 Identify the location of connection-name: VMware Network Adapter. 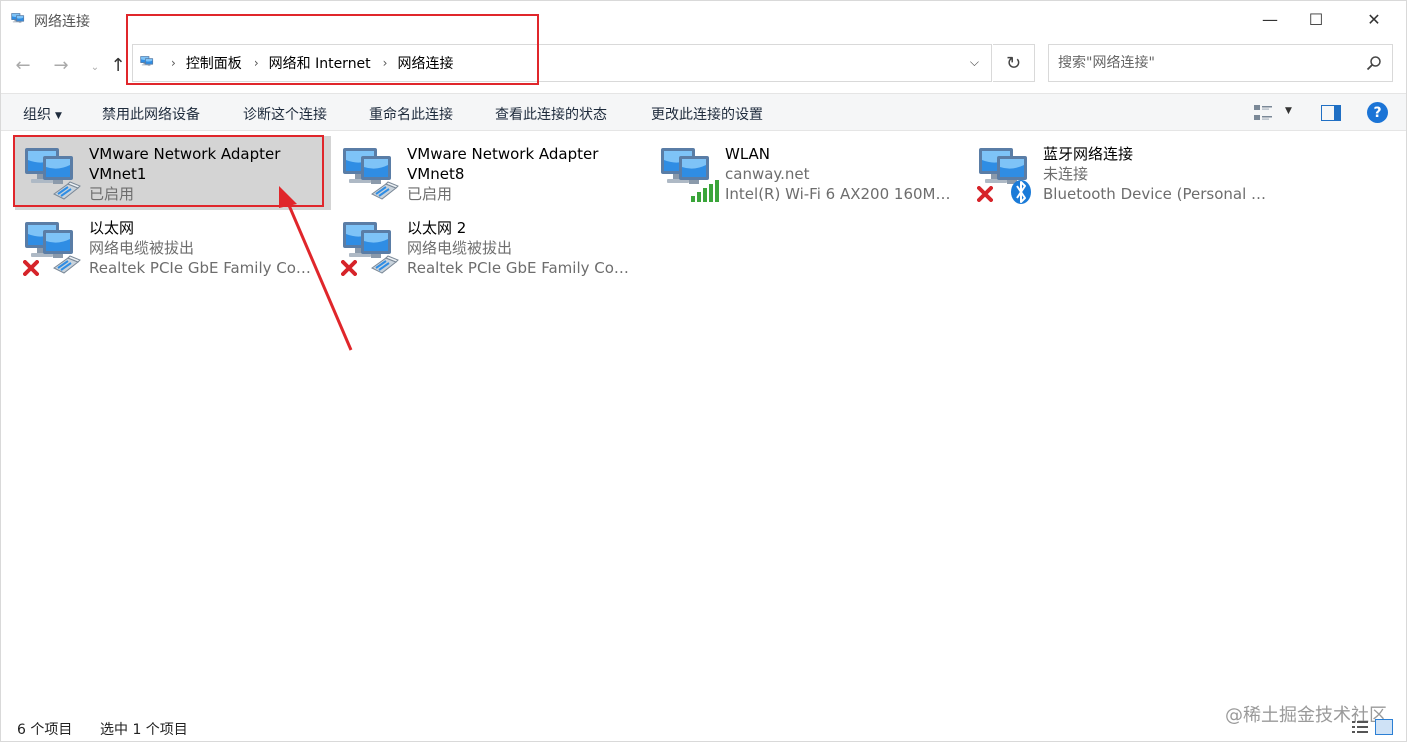
(503, 154).